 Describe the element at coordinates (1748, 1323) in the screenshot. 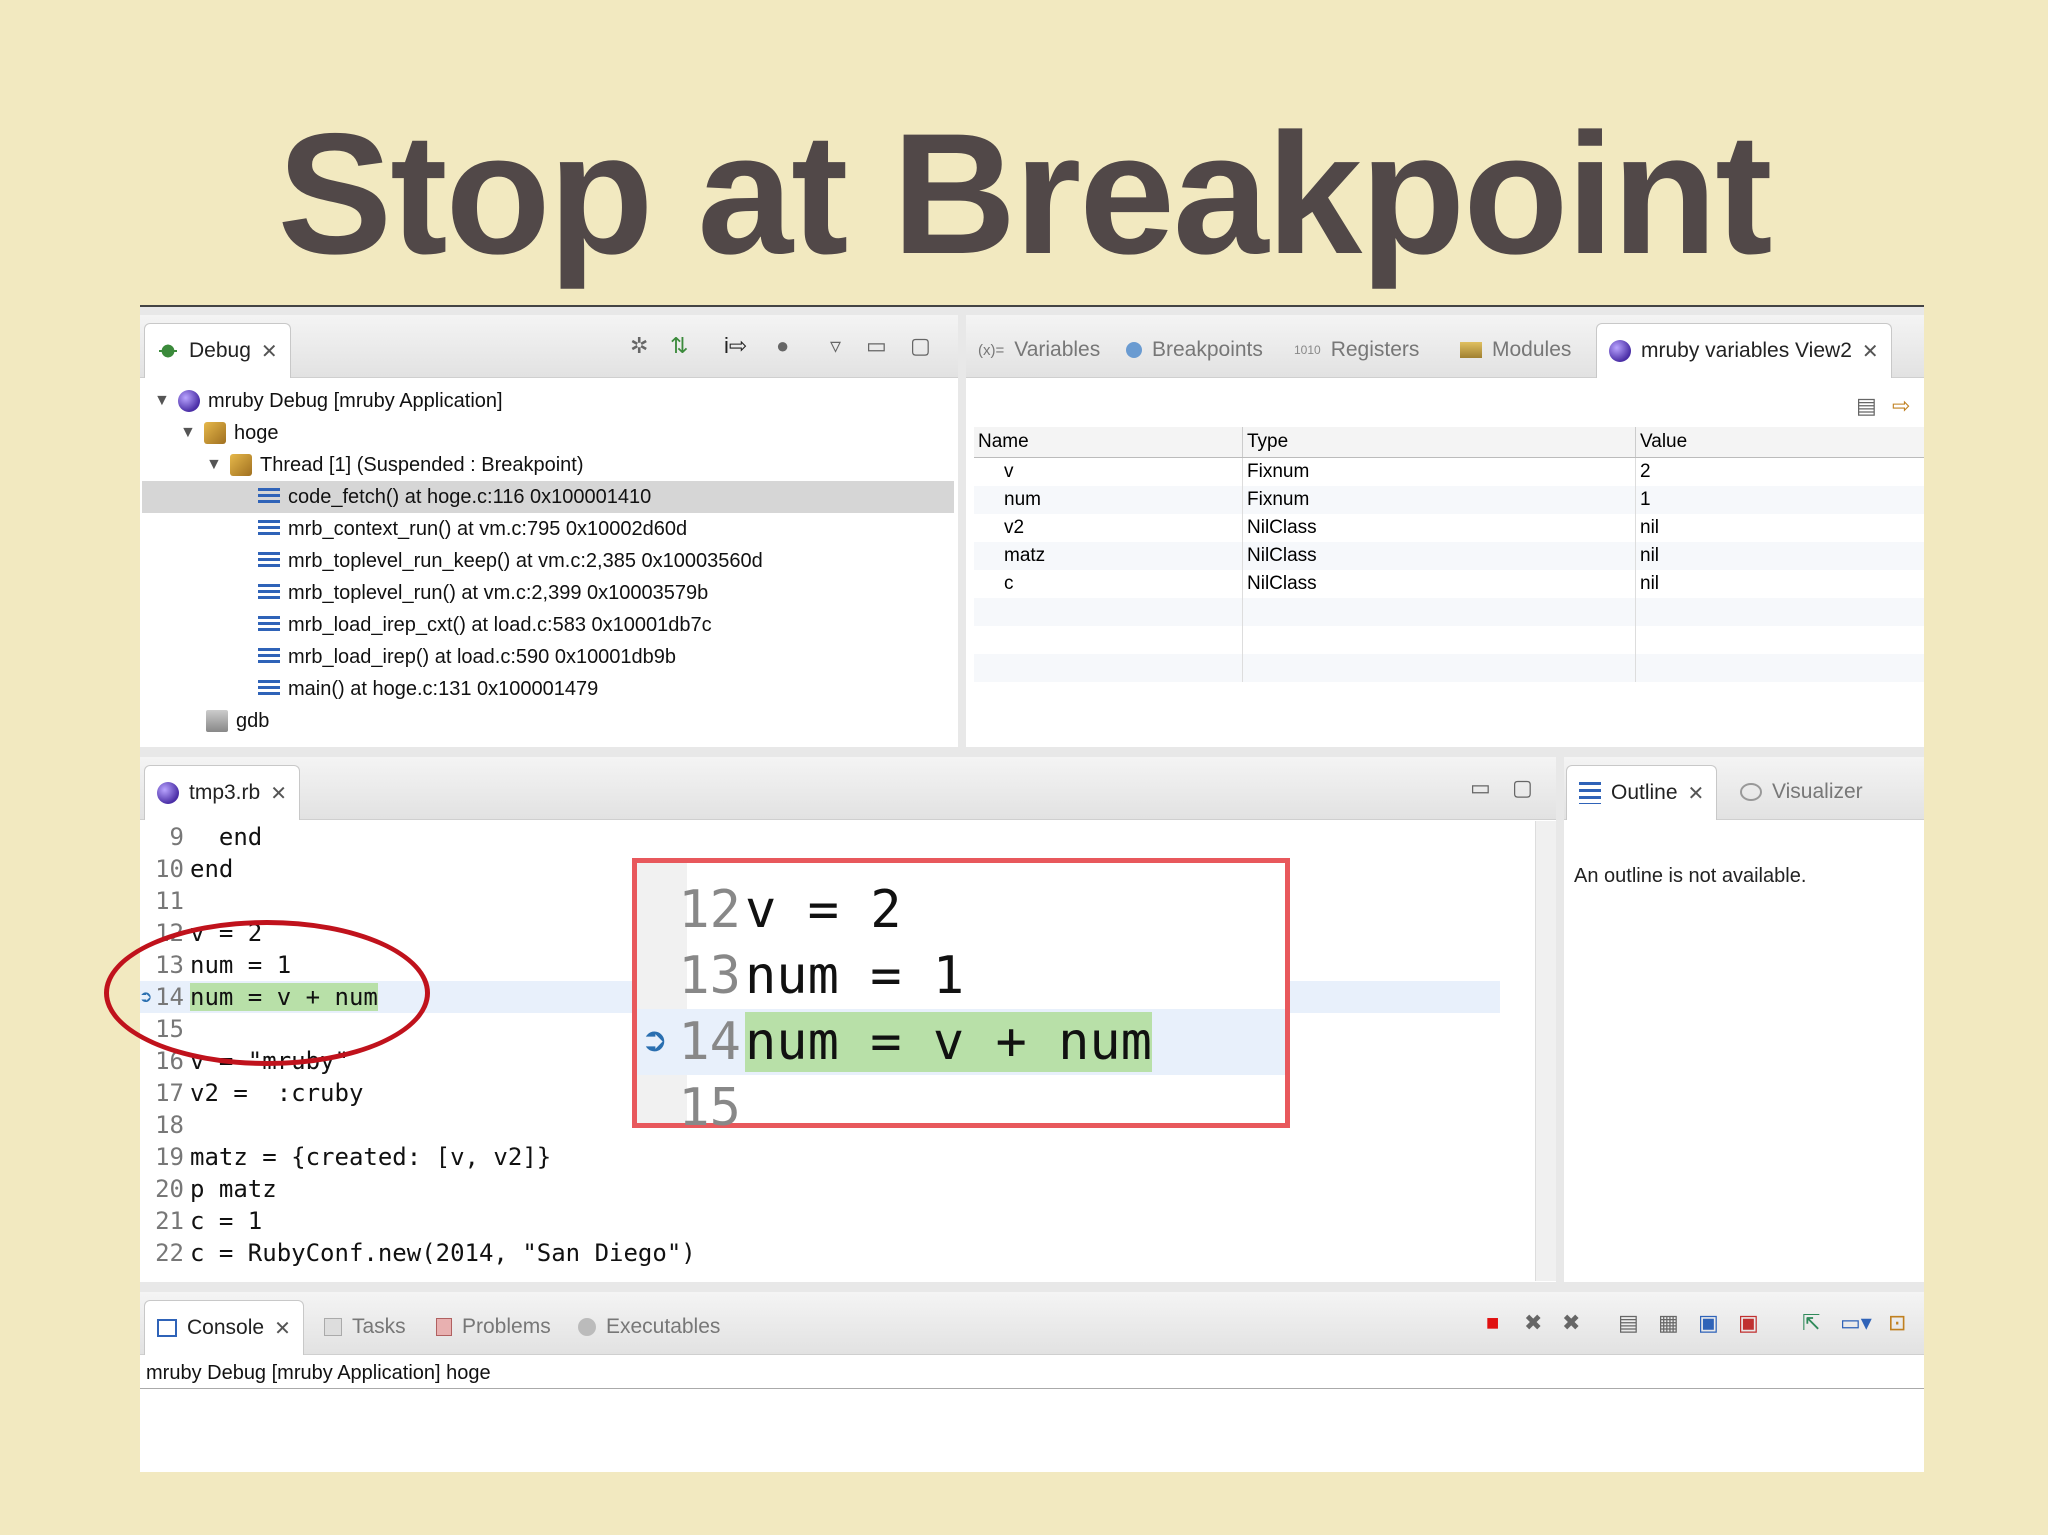

I see `show-on-error-icon: ▣` at that location.